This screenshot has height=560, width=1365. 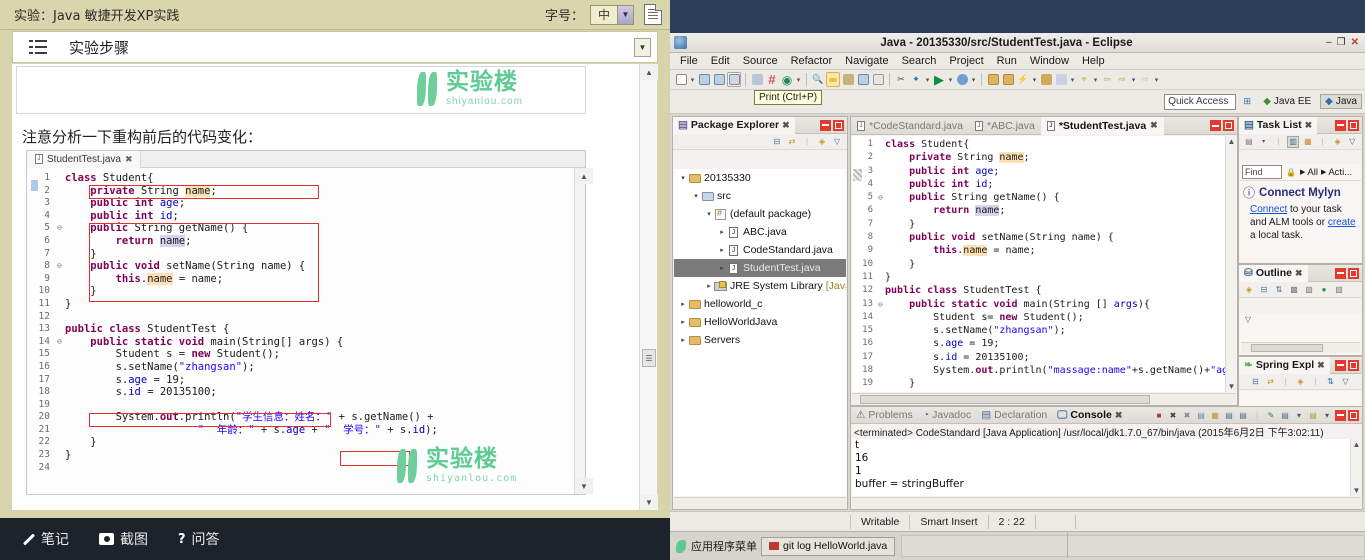 What do you see at coordinates (833, 79) in the screenshot?
I see `toggle-mark-occurrences-icon` at bounding box center [833, 79].